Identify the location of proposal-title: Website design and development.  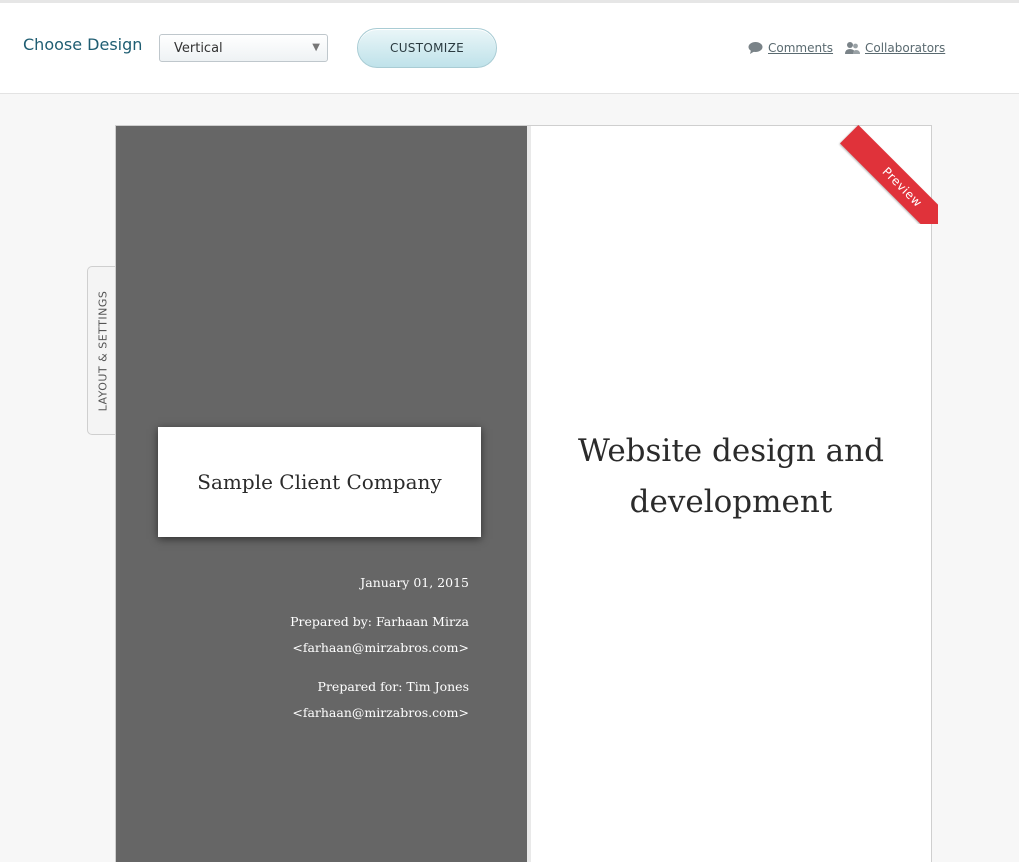
(731, 476).